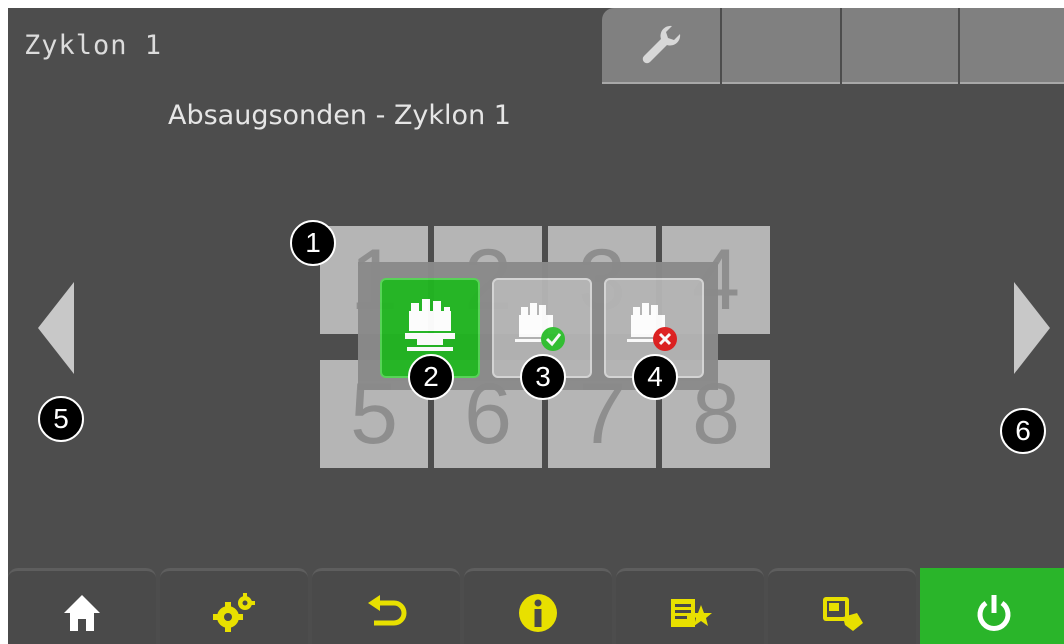  I want to click on callout-badge-6: 6, so click(1023, 431).